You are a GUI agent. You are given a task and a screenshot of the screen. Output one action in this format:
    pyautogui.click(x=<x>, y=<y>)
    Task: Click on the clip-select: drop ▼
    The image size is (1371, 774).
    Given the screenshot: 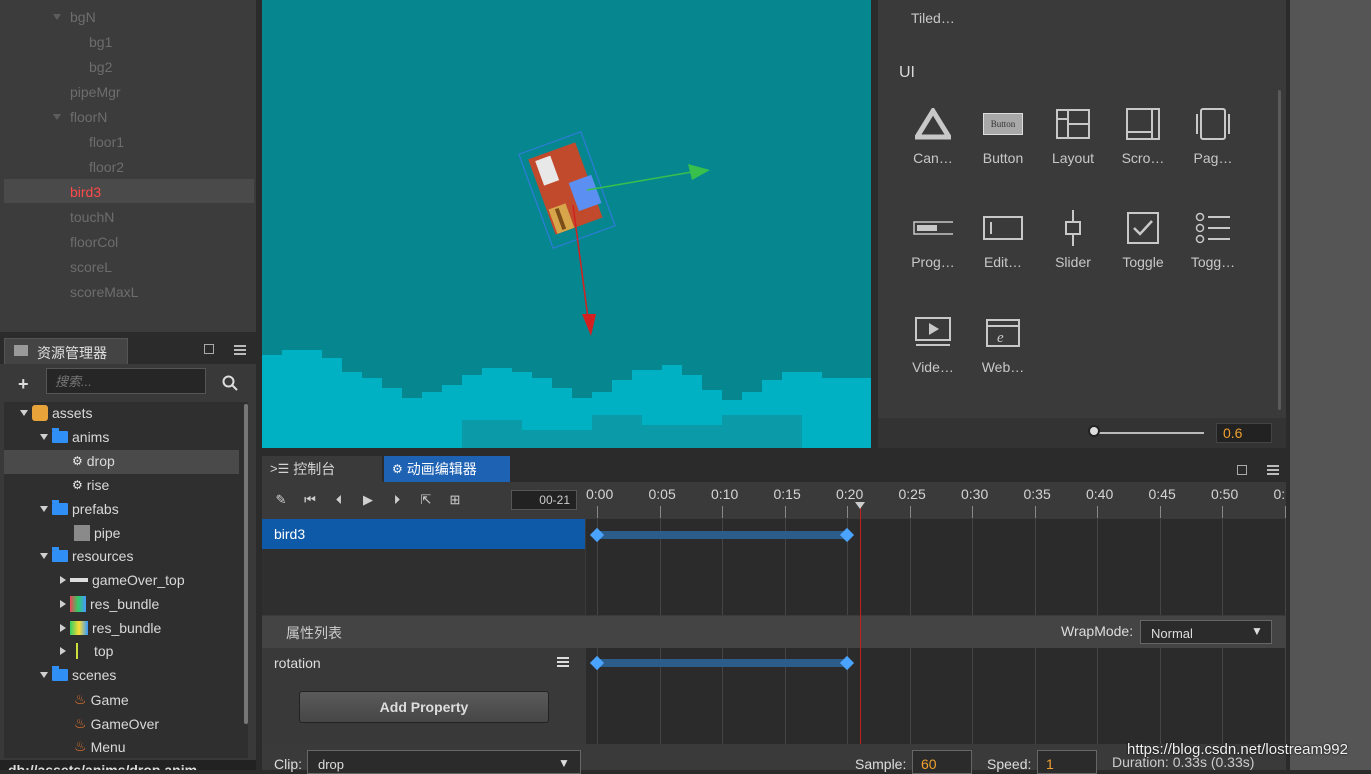 What is the action you would take?
    pyautogui.click(x=444, y=762)
    